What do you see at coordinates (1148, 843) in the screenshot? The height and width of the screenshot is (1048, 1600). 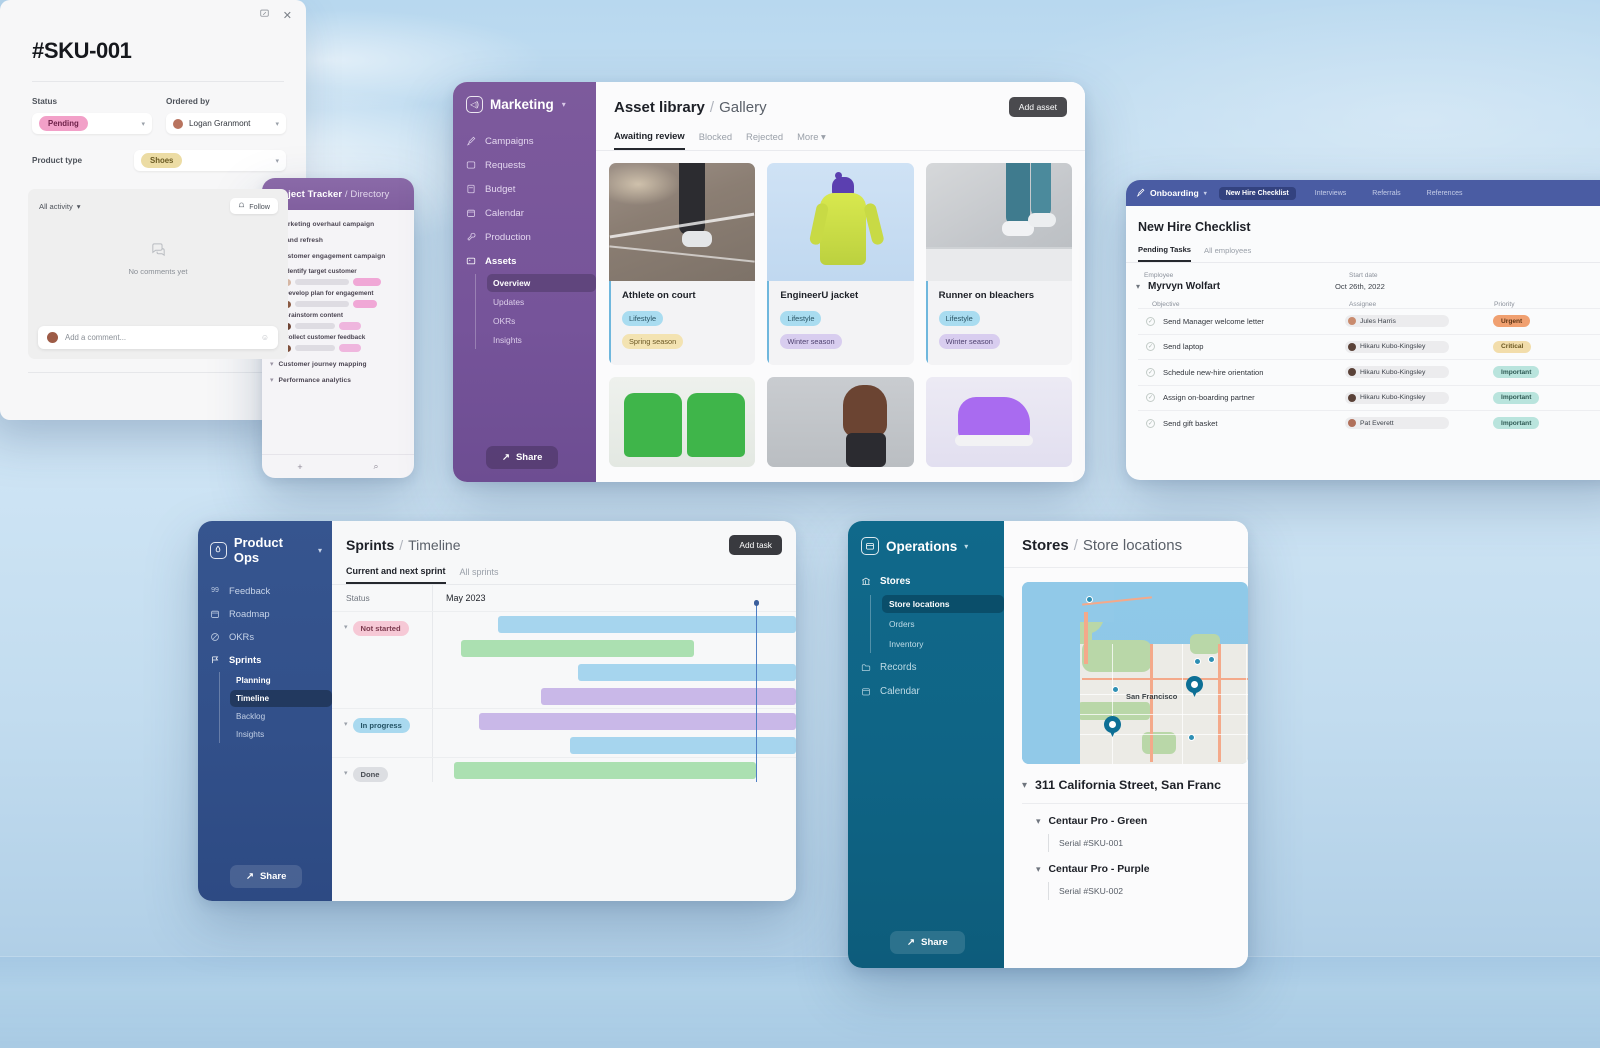 I see `product-serial: Serial #SKU-001` at bounding box center [1148, 843].